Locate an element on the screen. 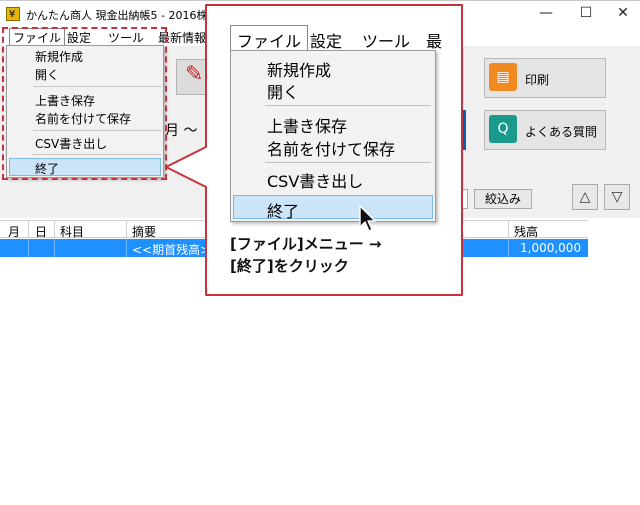 The height and width of the screenshot is (505, 640). zoom-item-new: 新規作成 is located at coordinates (299, 70).